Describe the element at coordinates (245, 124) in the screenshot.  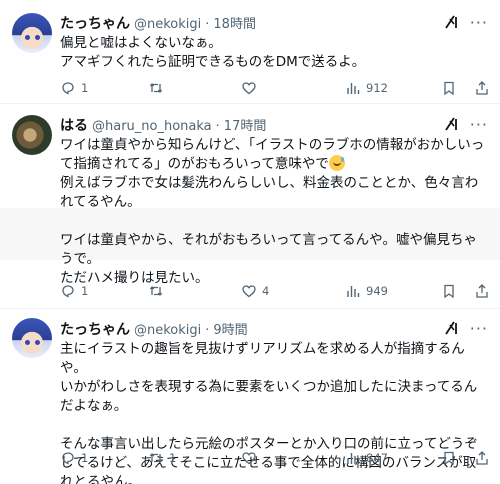
I see `timestamp: 17時間` at that location.